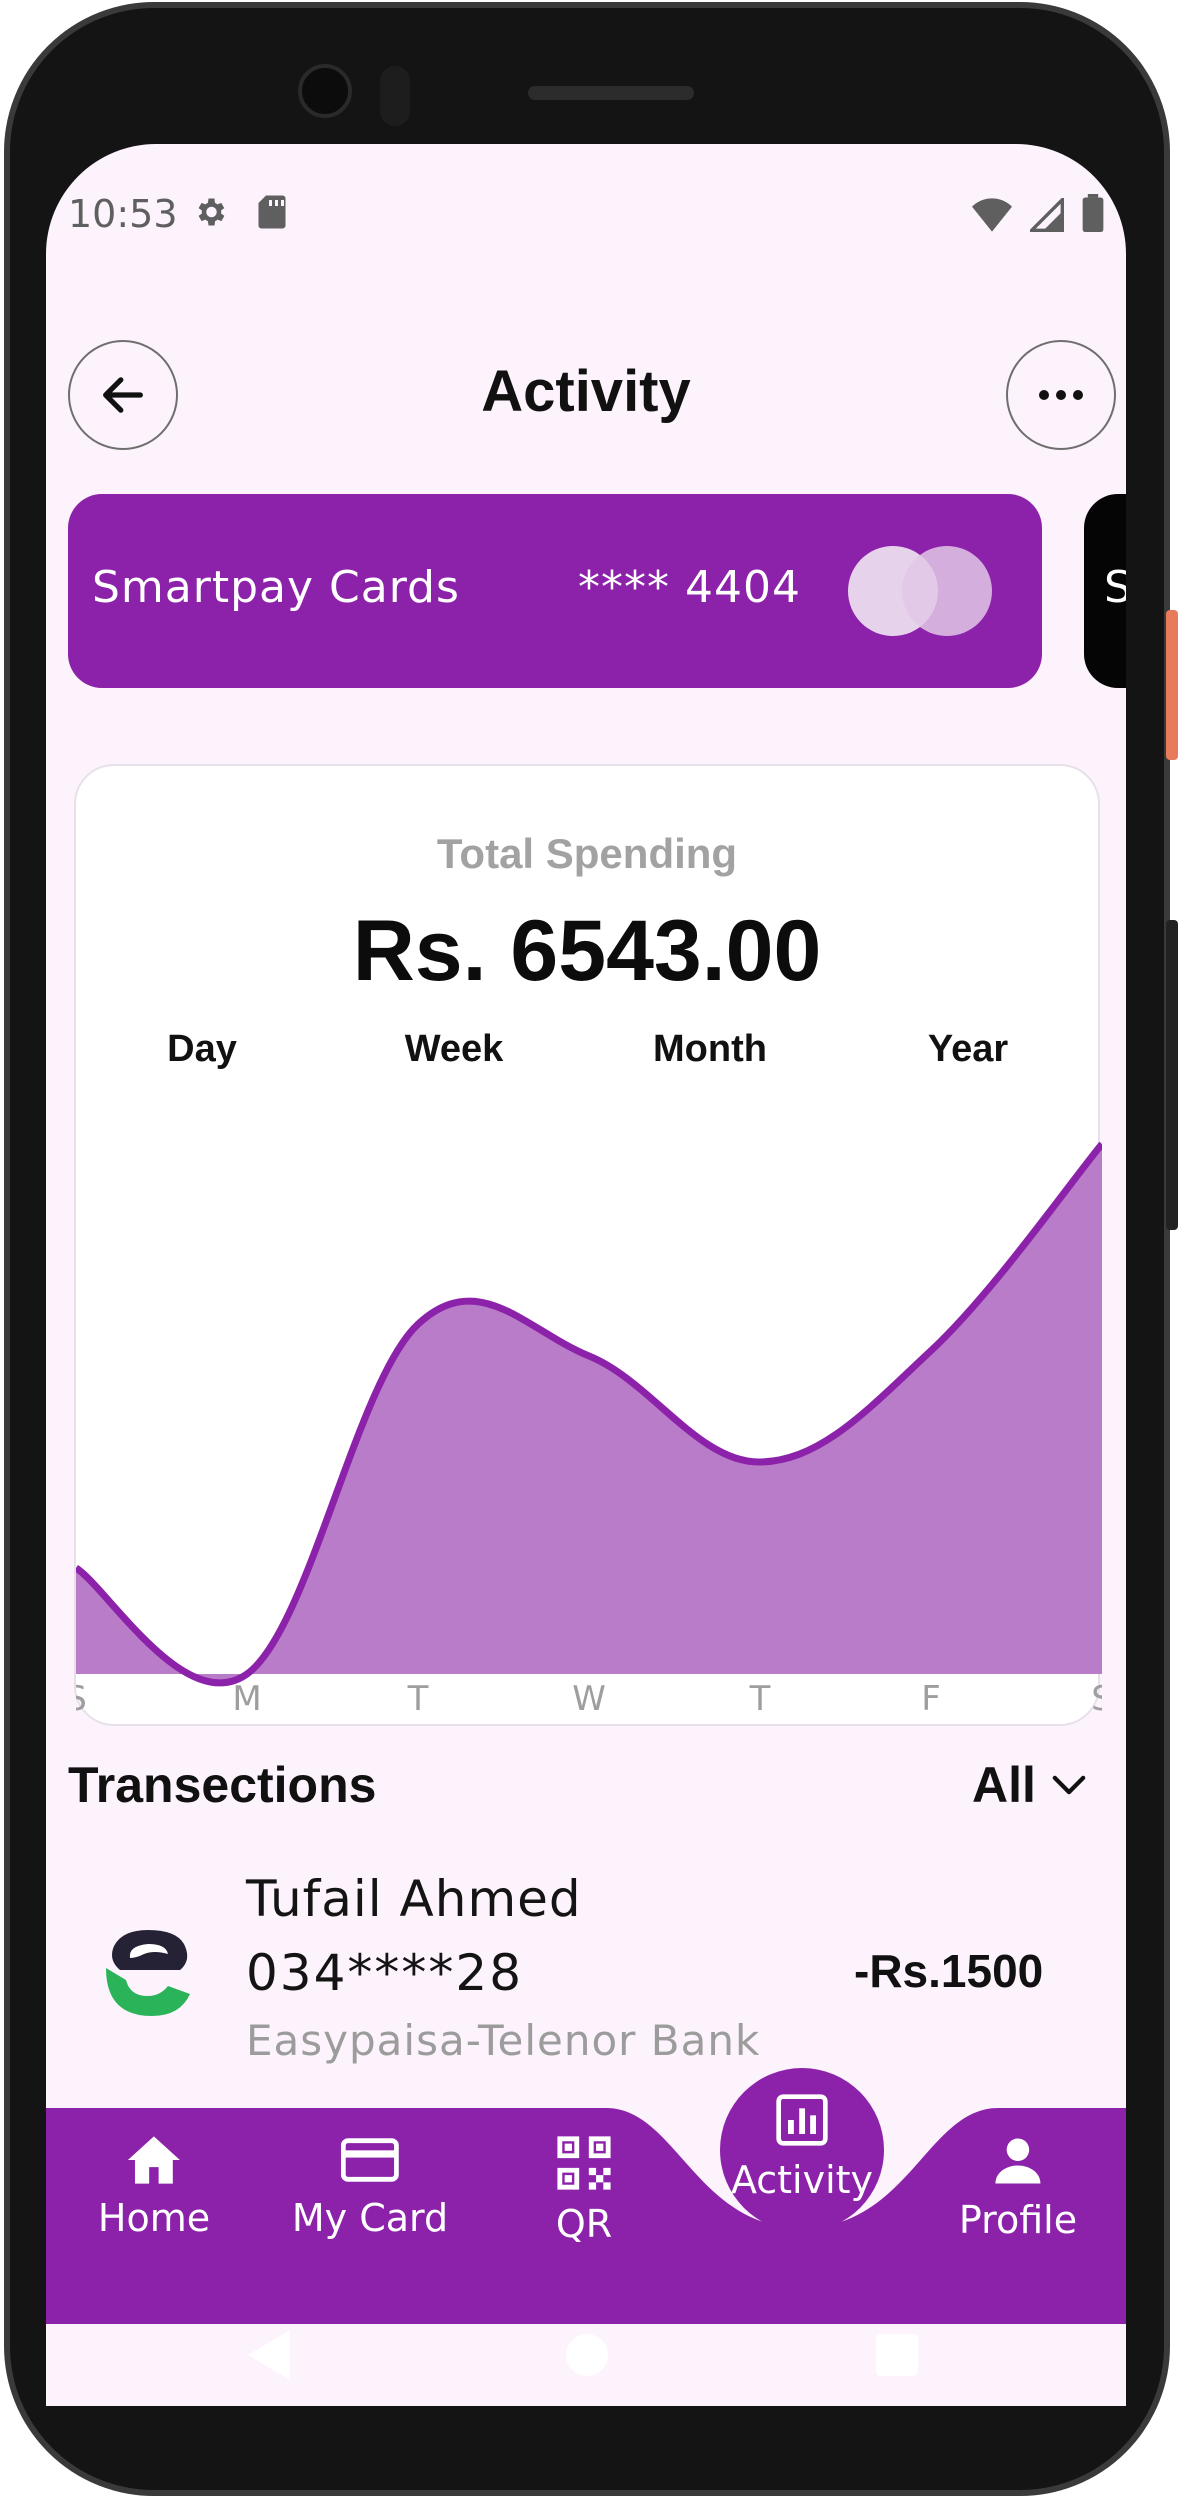 Image resolution: width=1178 pixels, height=2498 pixels. What do you see at coordinates (414, 1899) in the screenshot?
I see `transaction-name: Tufail Ahmed` at bounding box center [414, 1899].